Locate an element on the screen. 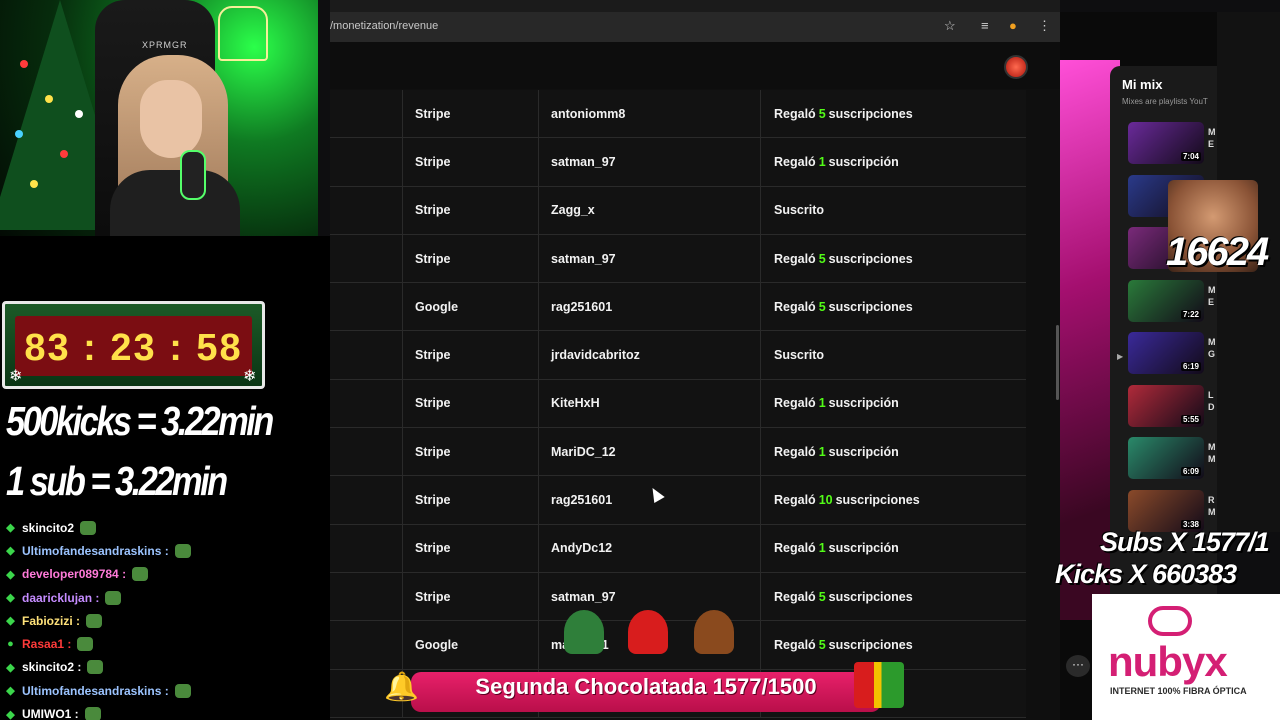  user-cell: satman_97 is located at coordinates (650, 162).